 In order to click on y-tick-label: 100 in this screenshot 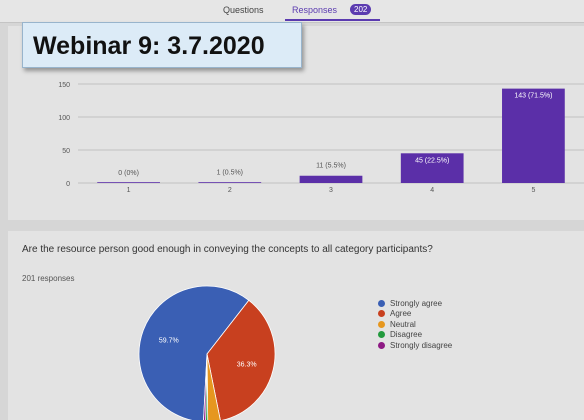, I will do `click(64, 118)`.